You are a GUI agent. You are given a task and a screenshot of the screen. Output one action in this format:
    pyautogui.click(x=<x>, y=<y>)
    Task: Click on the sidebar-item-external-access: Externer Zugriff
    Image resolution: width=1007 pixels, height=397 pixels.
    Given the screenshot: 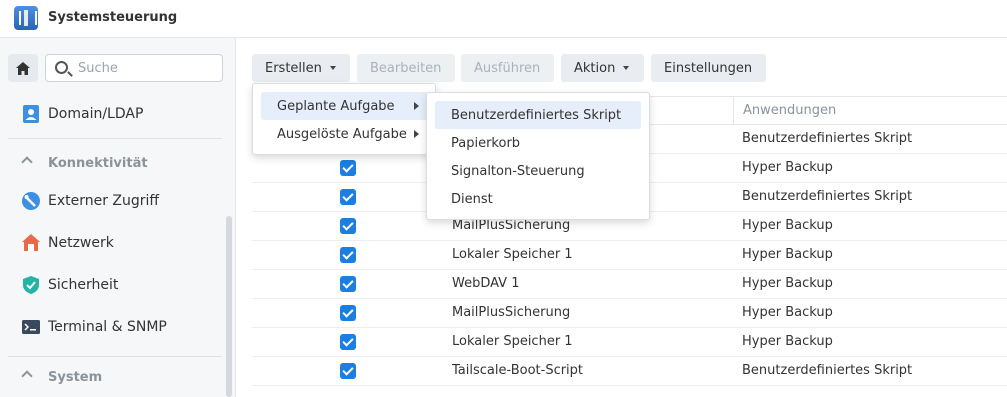 What is the action you would take?
    pyautogui.click(x=111, y=201)
    